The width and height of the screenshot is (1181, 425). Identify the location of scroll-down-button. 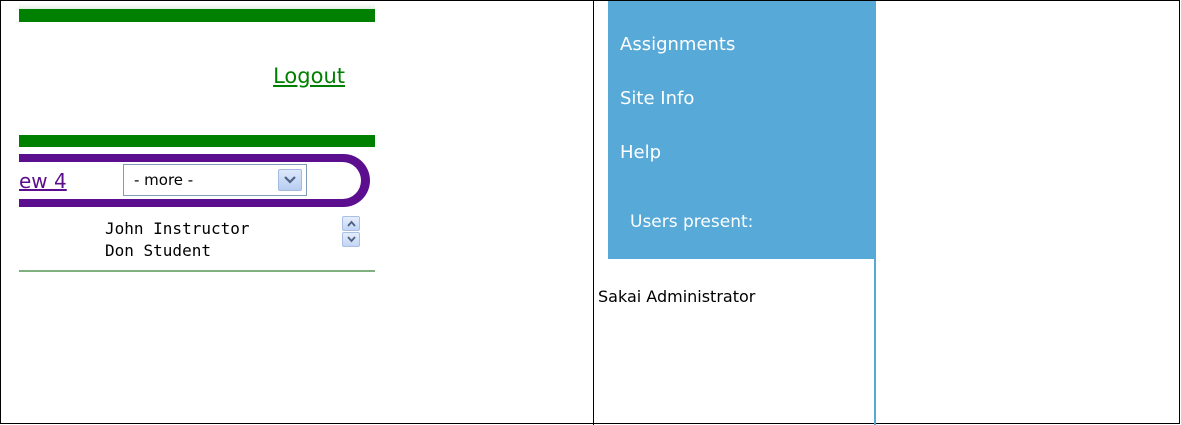
(351, 239).